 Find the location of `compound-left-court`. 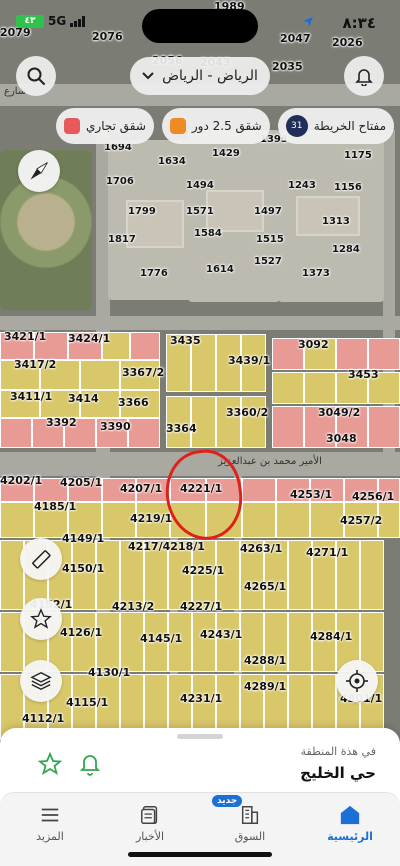

compound-left-court is located at coordinates (155, 224).